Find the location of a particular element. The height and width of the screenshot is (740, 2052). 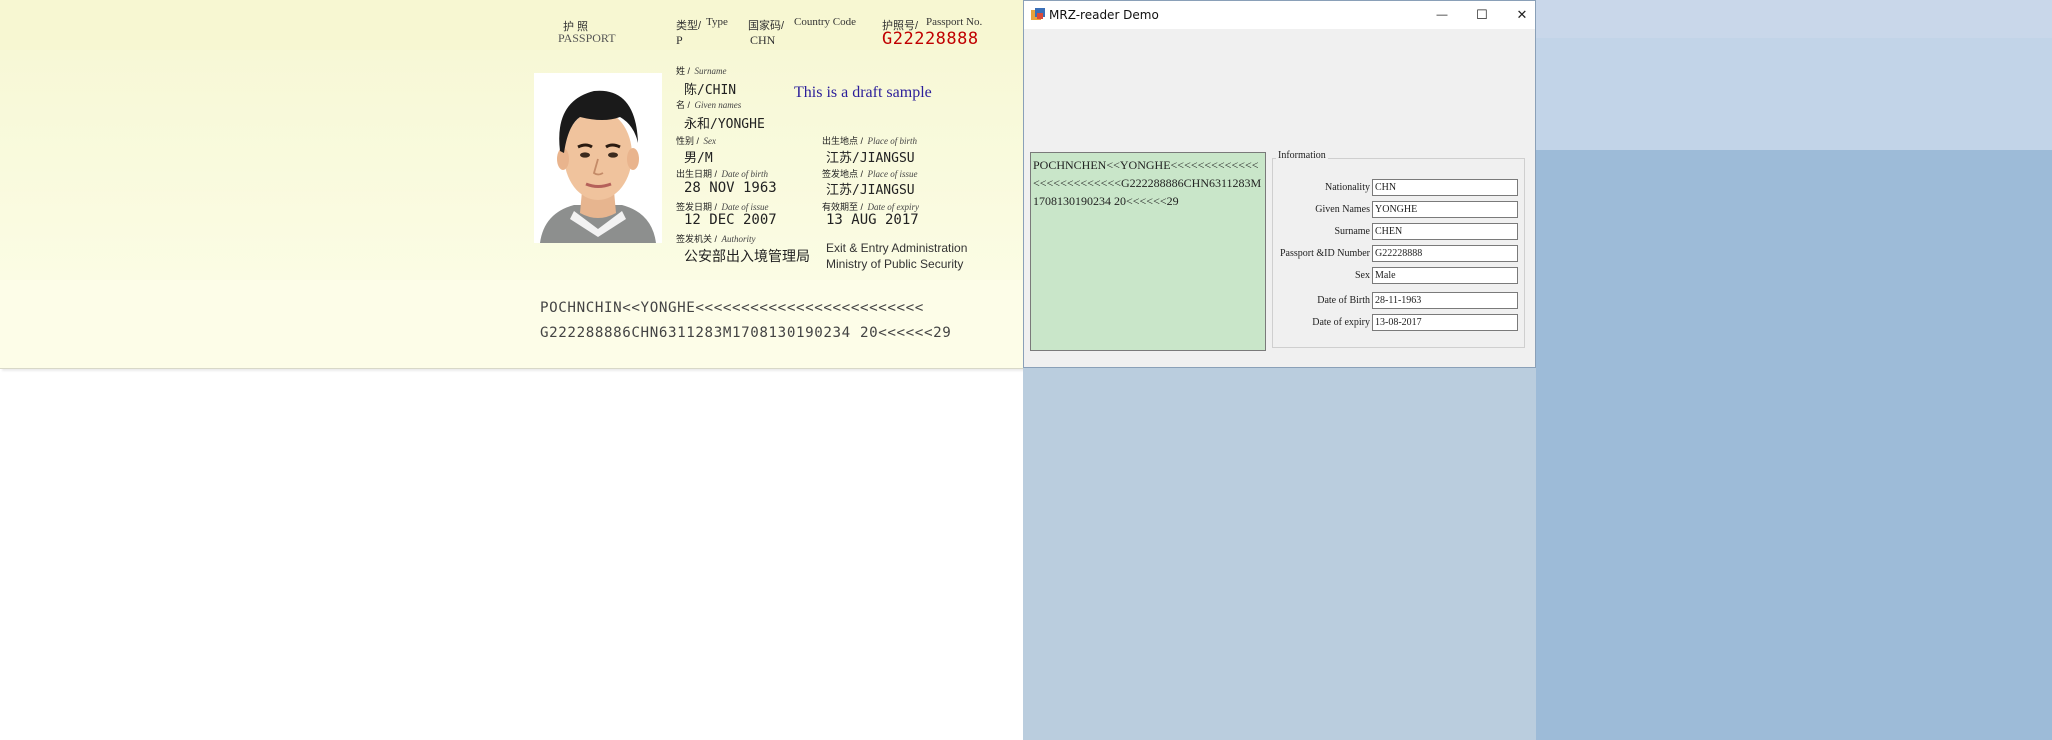

app-icon is located at coordinates (1038, 14).